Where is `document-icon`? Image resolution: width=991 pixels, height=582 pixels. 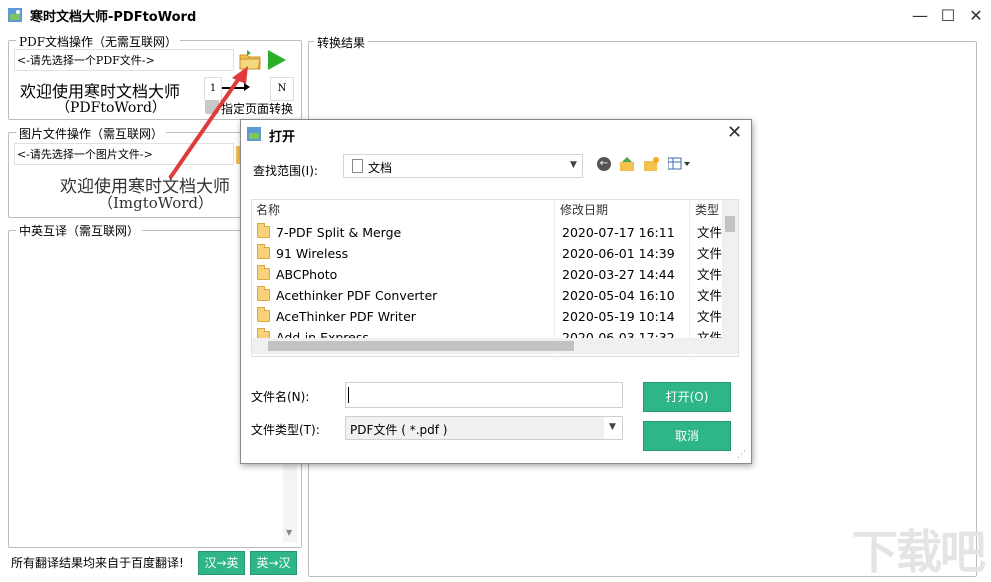
document-icon is located at coordinates (357, 166).